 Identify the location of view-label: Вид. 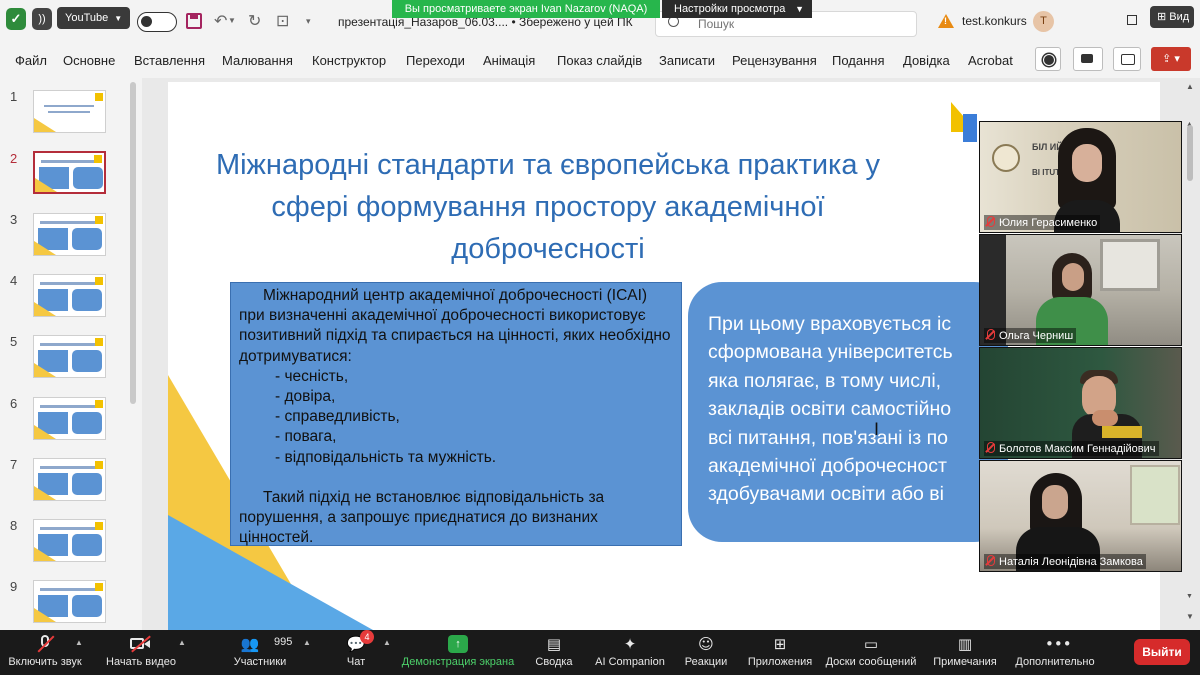
(1179, 17).